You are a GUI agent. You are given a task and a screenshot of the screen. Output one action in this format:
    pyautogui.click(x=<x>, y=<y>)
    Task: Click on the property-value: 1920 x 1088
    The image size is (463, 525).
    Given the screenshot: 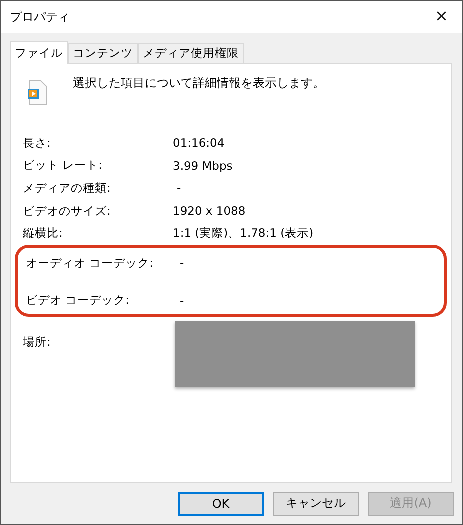 What is the action you would take?
    pyautogui.click(x=210, y=211)
    